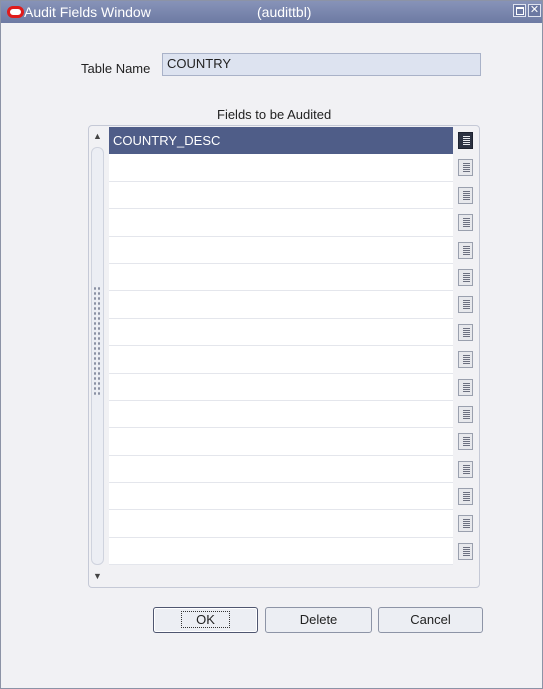 This screenshot has width=543, height=689. What do you see at coordinates (15, 12) in the screenshot?
I see `oracle-logo-icon` at bounding box center [15, 12].